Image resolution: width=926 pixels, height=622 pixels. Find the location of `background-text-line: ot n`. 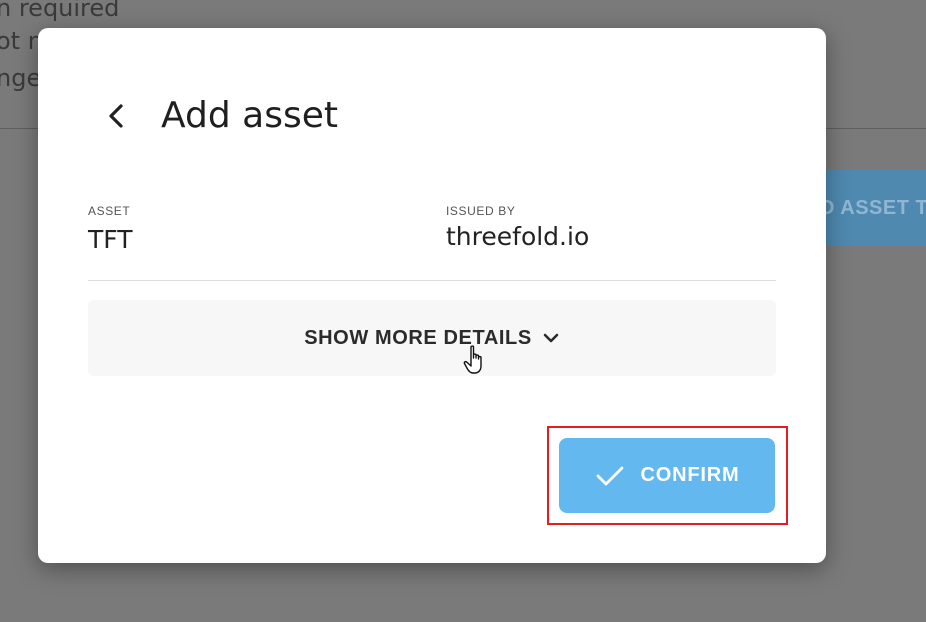

background-text-line: ot n is located at coordinates (21, 41).